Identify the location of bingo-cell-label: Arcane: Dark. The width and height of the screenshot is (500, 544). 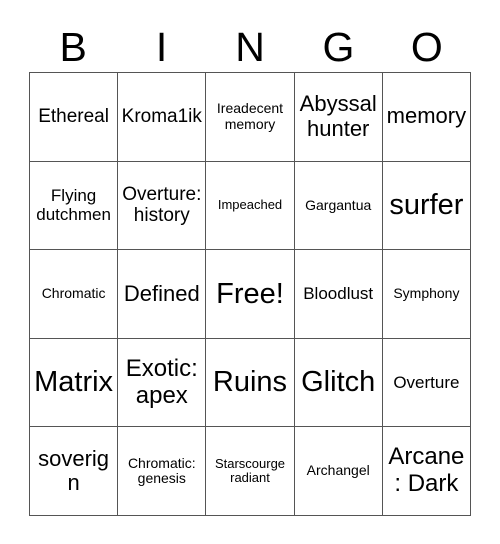
(426, 470).